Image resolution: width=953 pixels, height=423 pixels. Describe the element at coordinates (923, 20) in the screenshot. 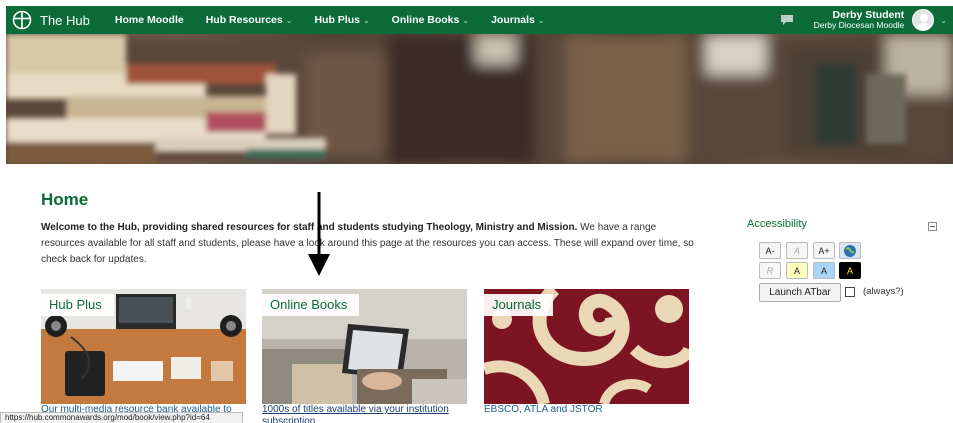

I see `user-avatar-icon` at that location.